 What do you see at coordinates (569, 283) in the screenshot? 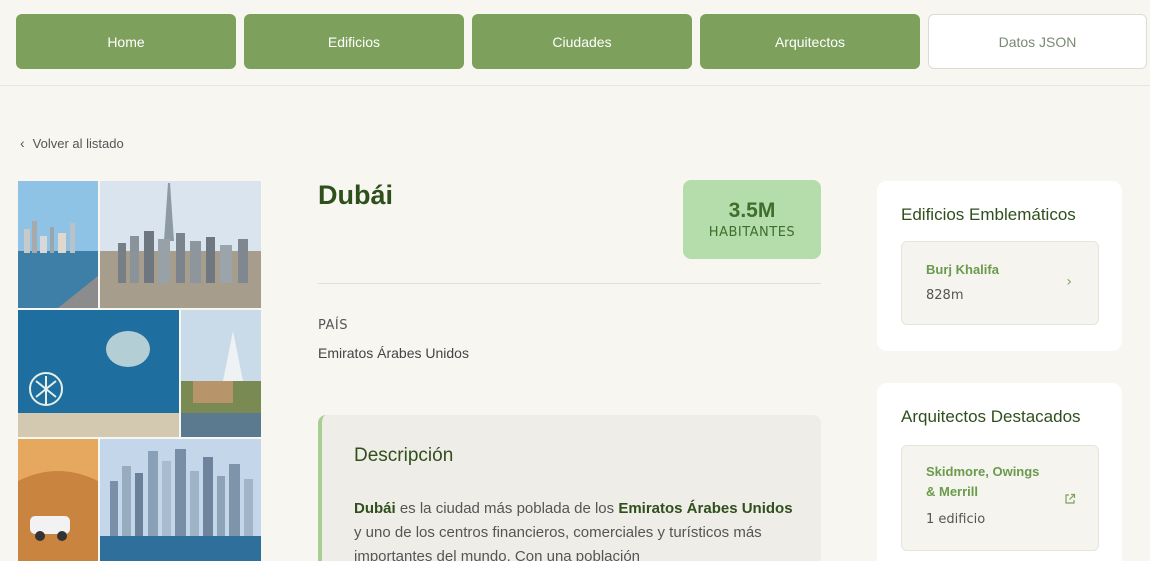
I see `section-divider` at bounding box center [569, 283].